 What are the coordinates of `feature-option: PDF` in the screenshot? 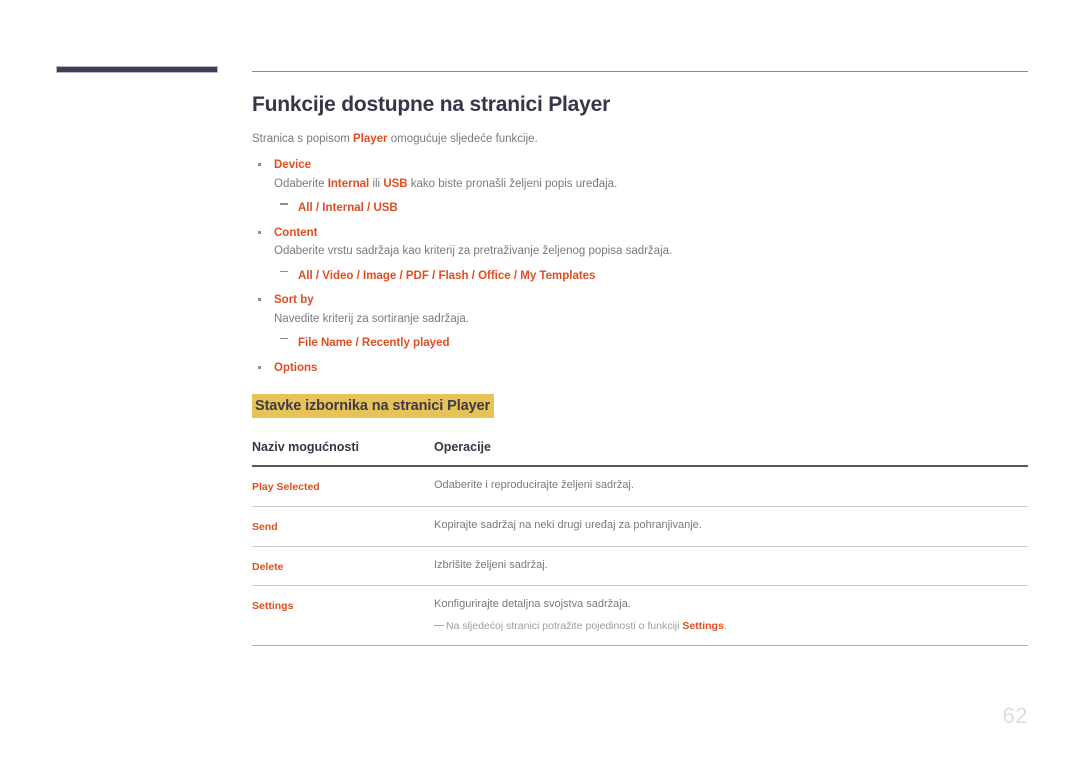 It's located at (417, 275).